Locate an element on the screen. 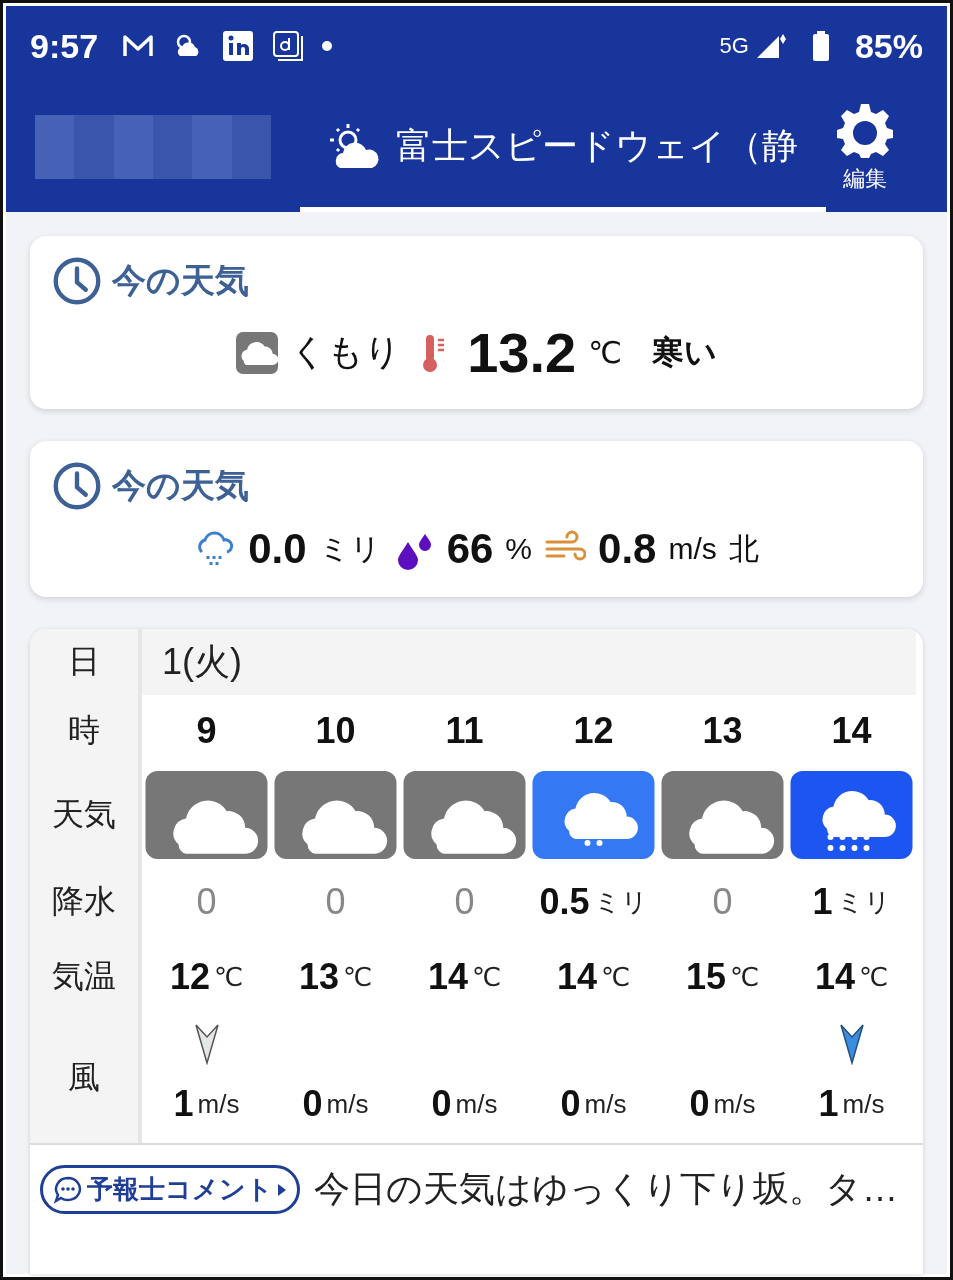  precipitation-value: 0.0 is located at coordinates (277, 549).